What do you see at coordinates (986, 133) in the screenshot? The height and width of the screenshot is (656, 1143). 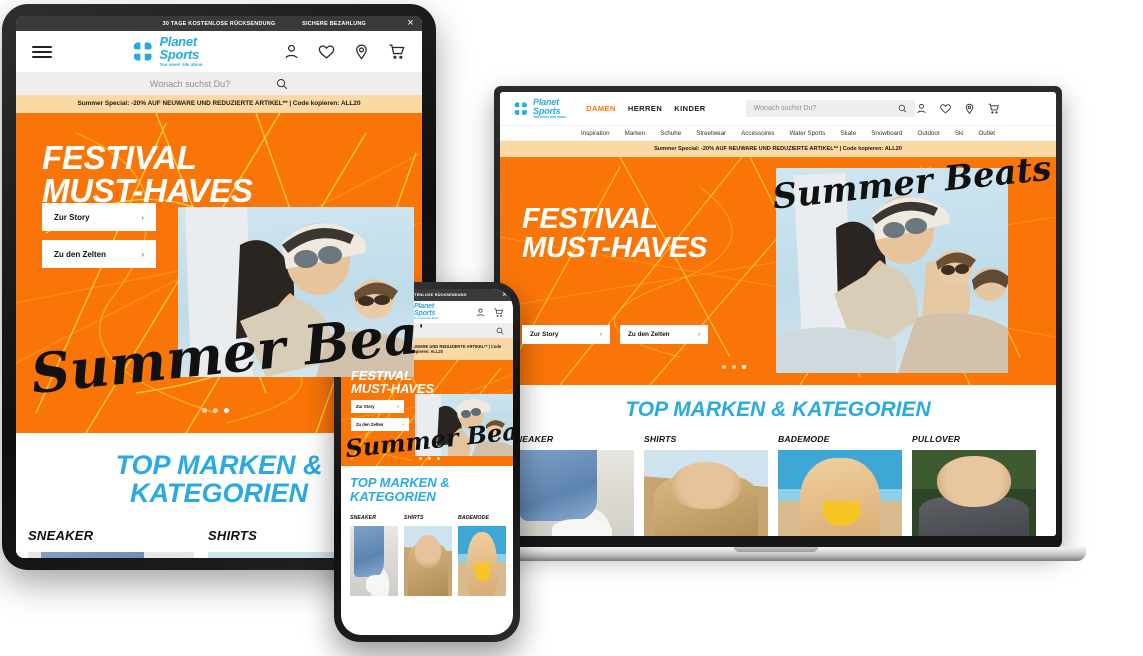 I see `nav-item-outlet: Outlet` at bounding box center [986, 133].